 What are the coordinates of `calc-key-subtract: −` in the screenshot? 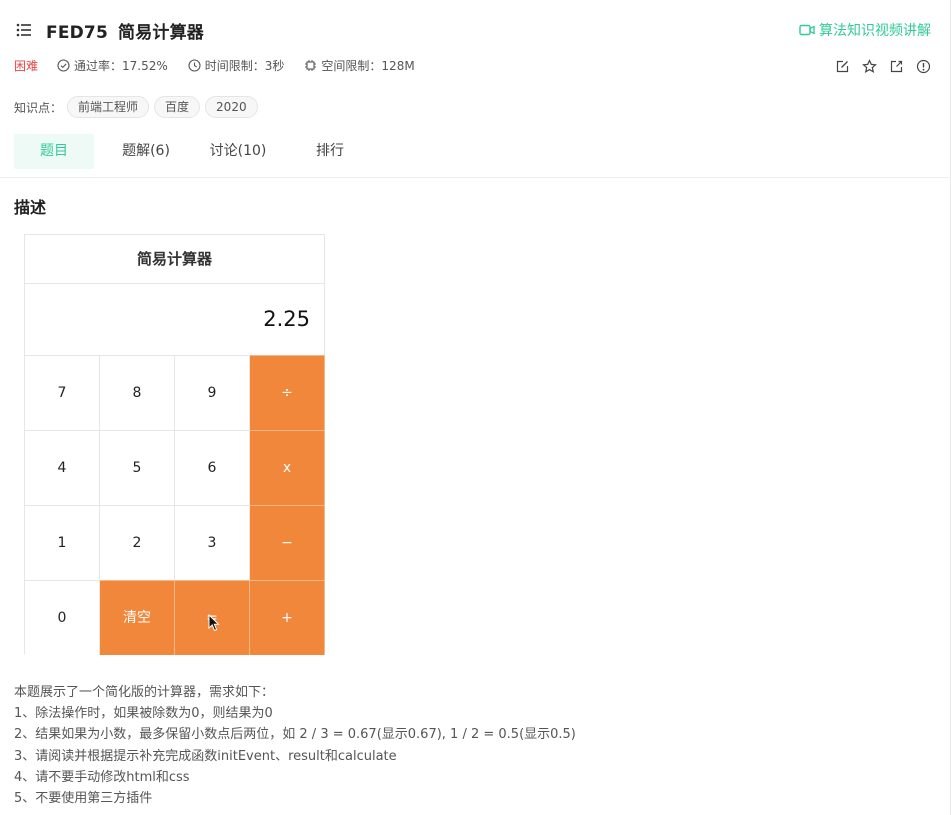 It's located at (287, 542).